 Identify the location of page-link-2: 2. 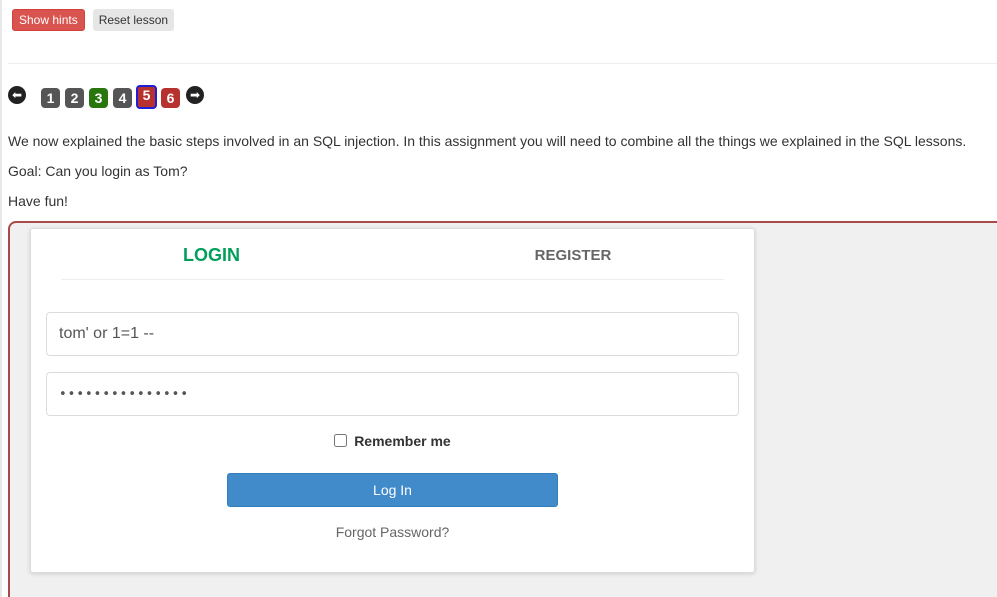
(74, 98).